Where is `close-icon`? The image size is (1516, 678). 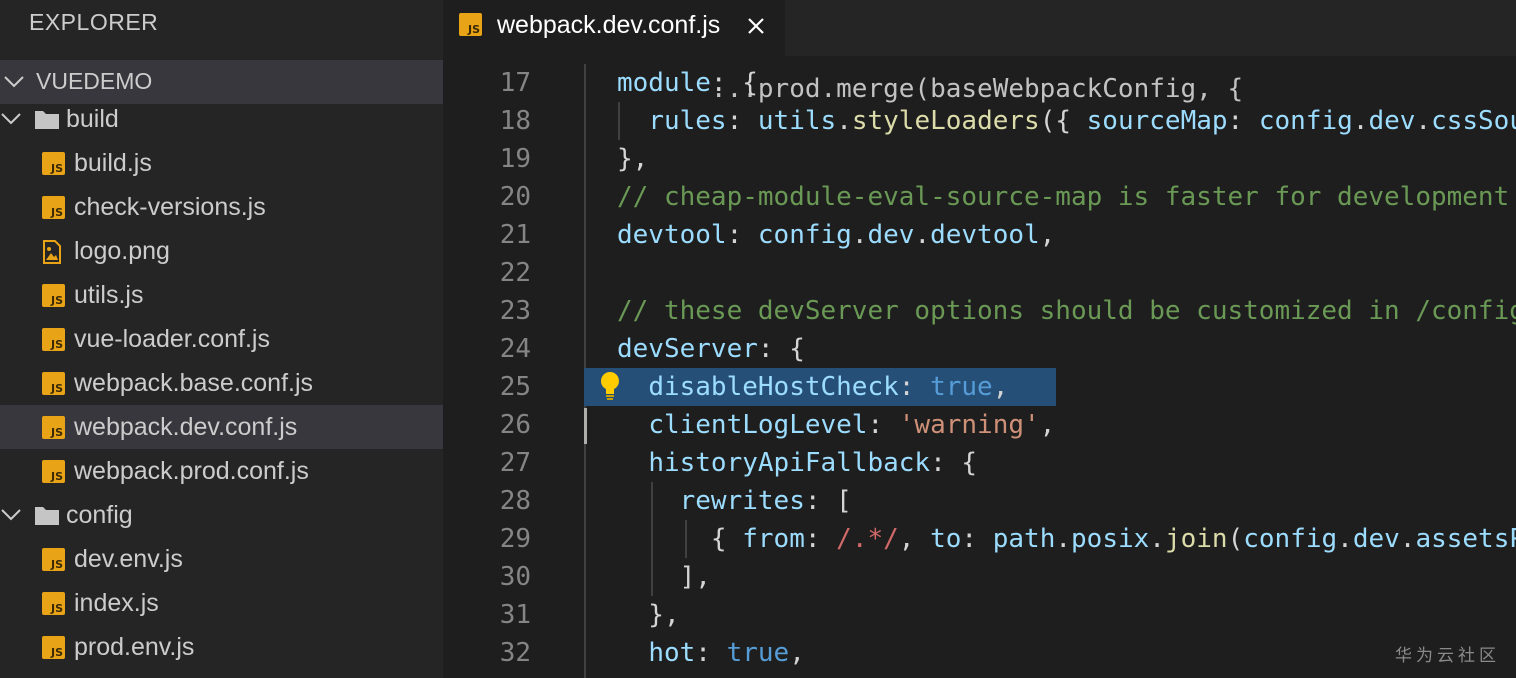
close-icon is located at coordinates (756, 26).